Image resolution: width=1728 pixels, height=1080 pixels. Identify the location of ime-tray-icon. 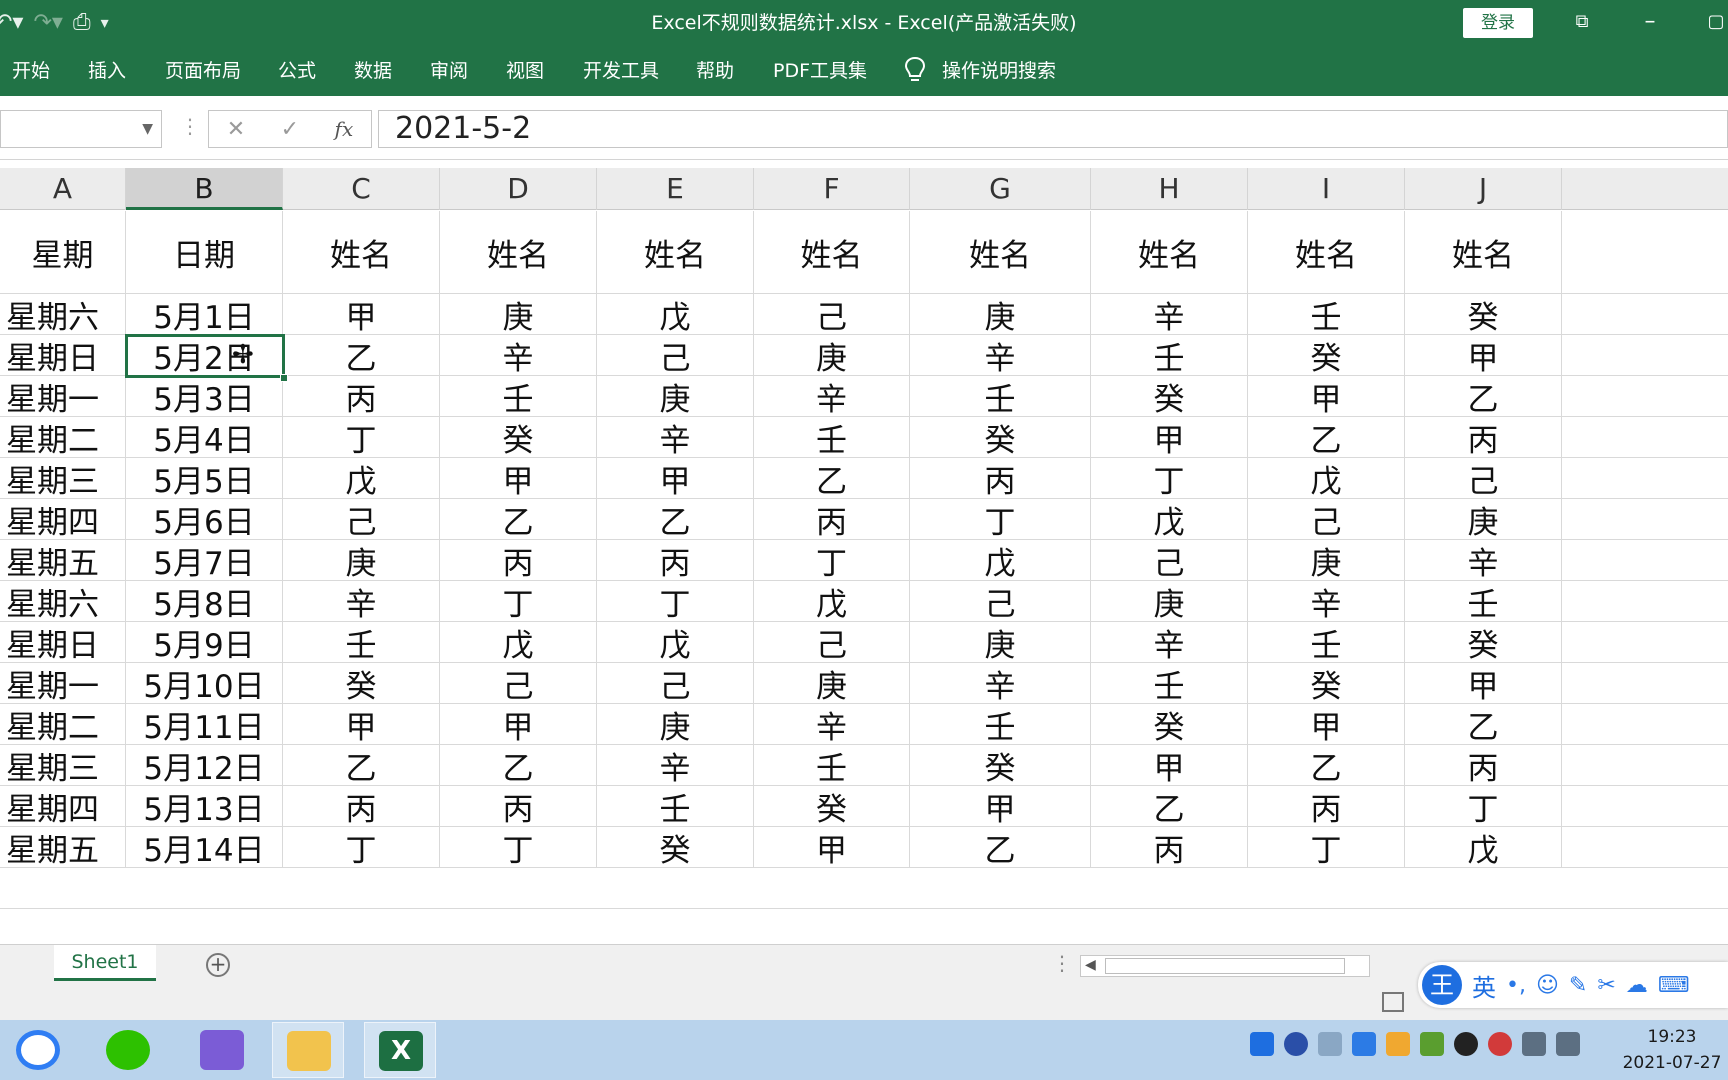
(1262, 1044).